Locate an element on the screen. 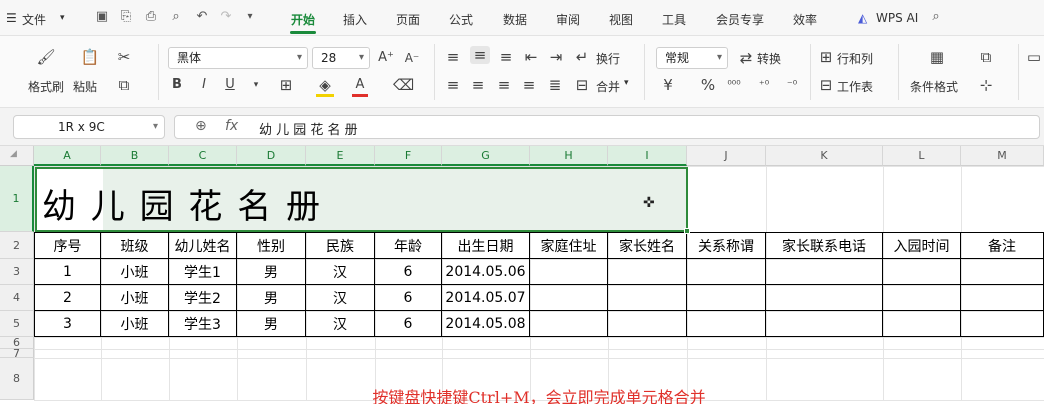 The width and height of the screenshot is (1044, 404). conditional-format-button: 条件格式 is located at coordinates (934, 86).